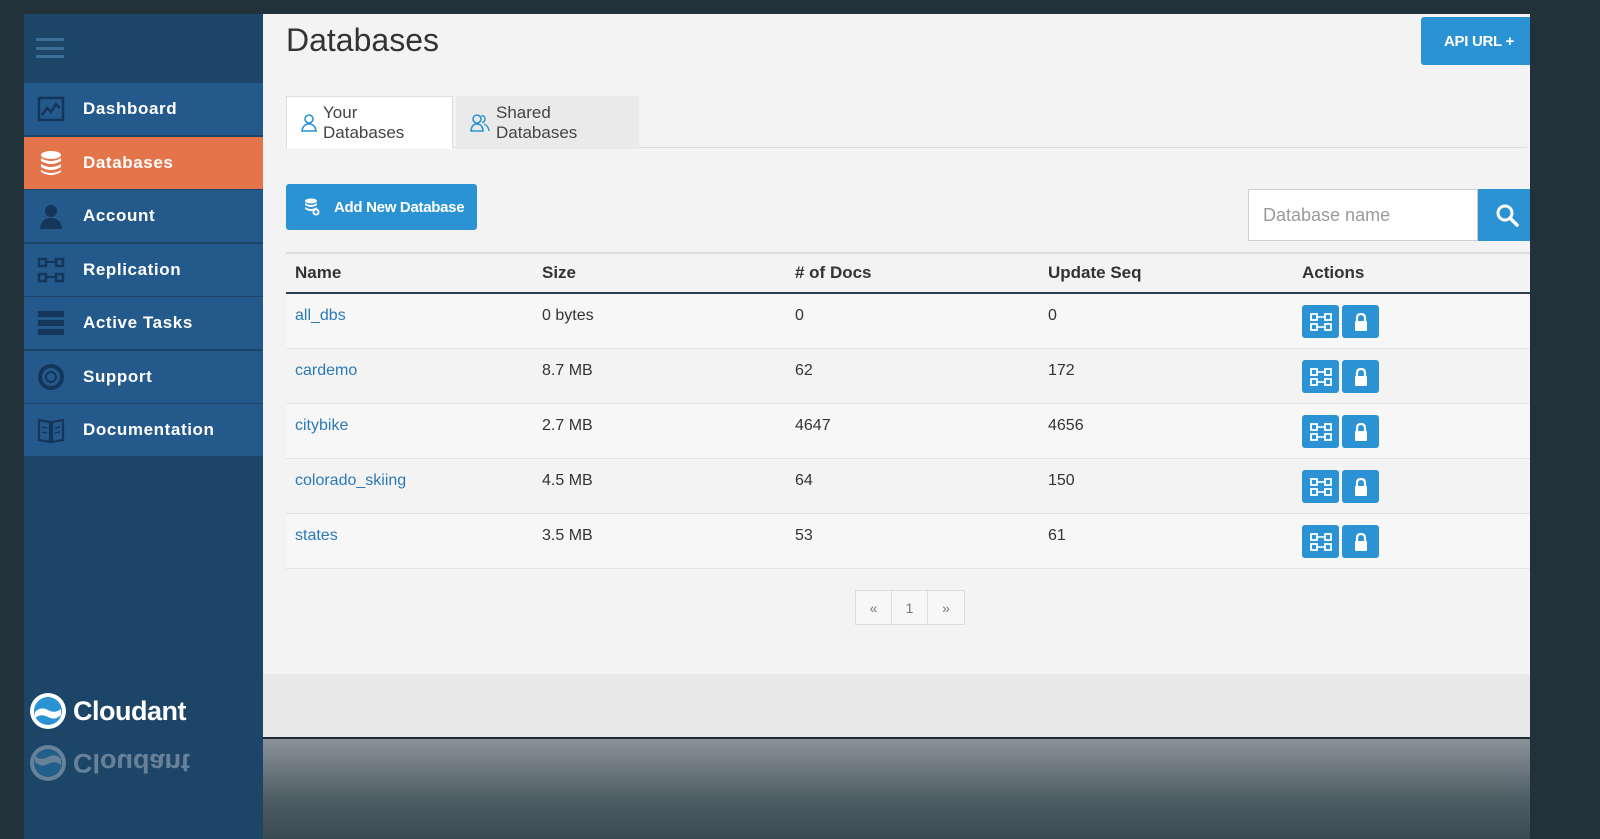 Image resolution: width=1600 pixels, height=839 pixels. Describe the element at coordinates (1333, 272) in the screenshot. I see `column-header-actions: Actions` at that location.